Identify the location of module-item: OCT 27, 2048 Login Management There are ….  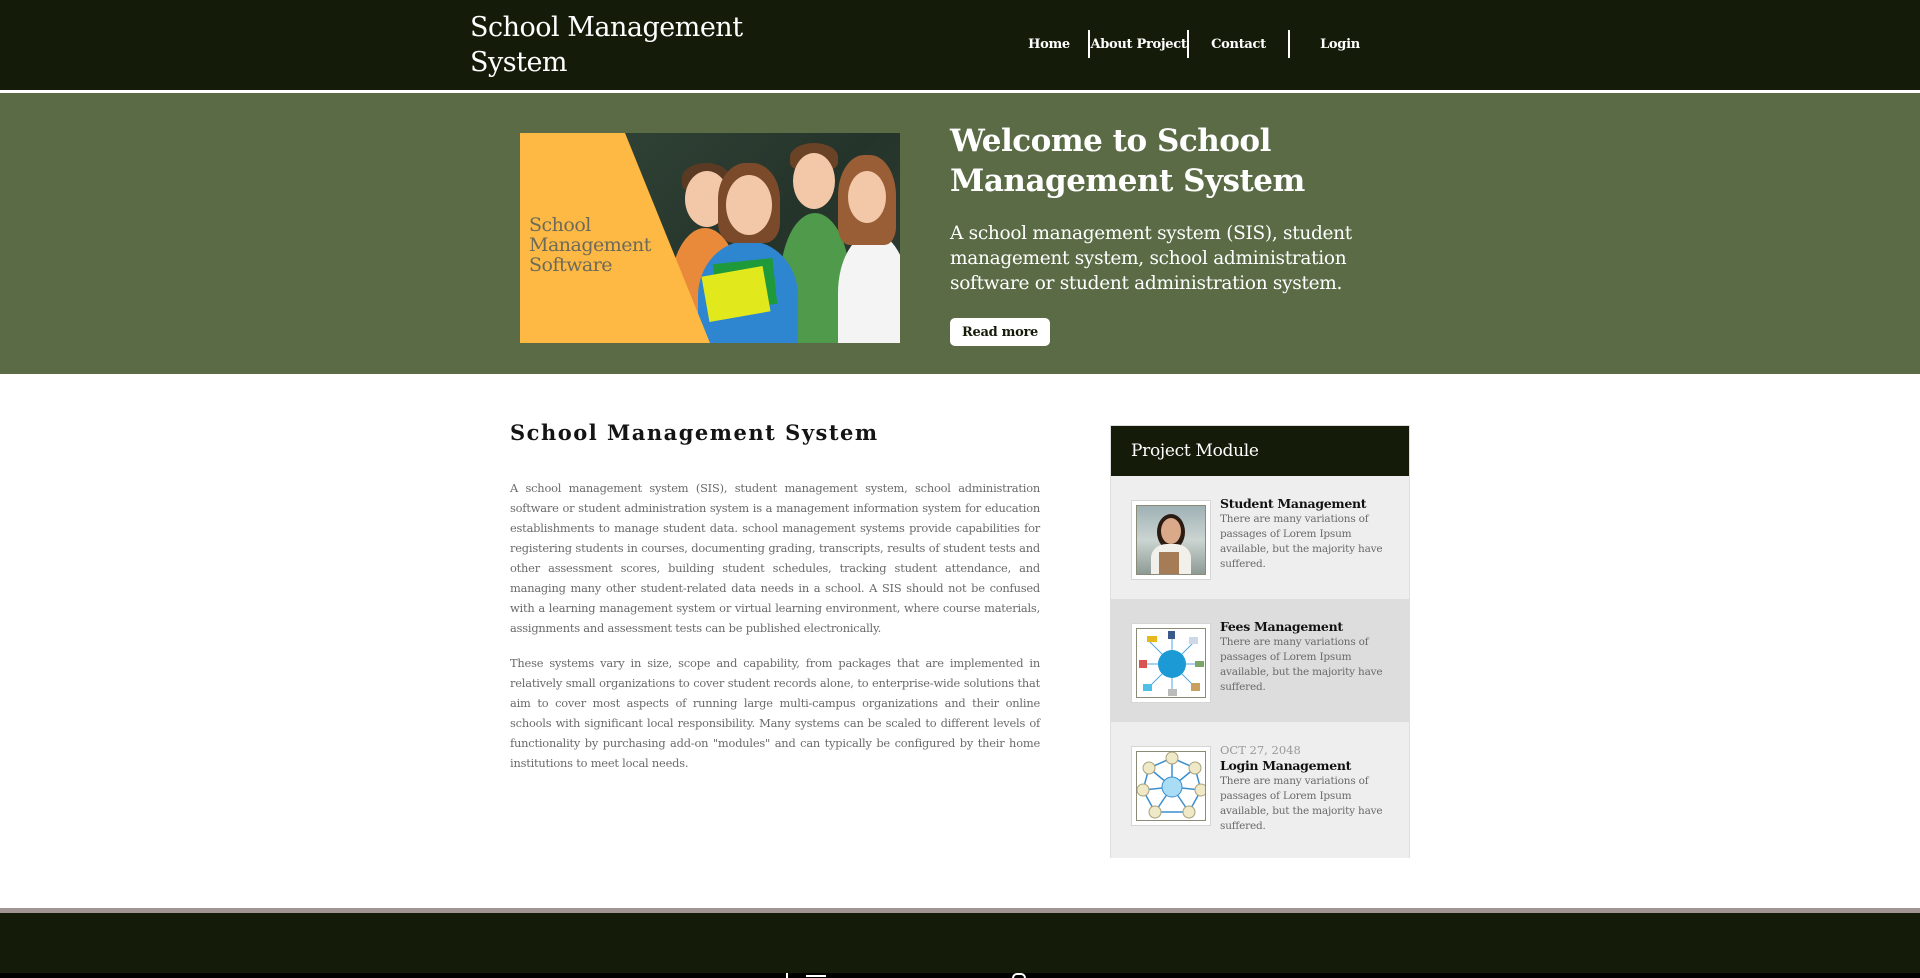
(1260, 790).